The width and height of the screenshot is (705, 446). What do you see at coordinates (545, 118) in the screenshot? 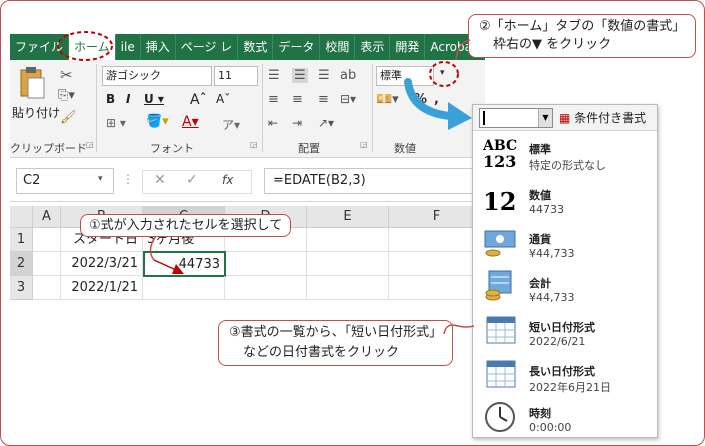
I see `chevron-down-icon: ▼` at bounding box center [545, 118].